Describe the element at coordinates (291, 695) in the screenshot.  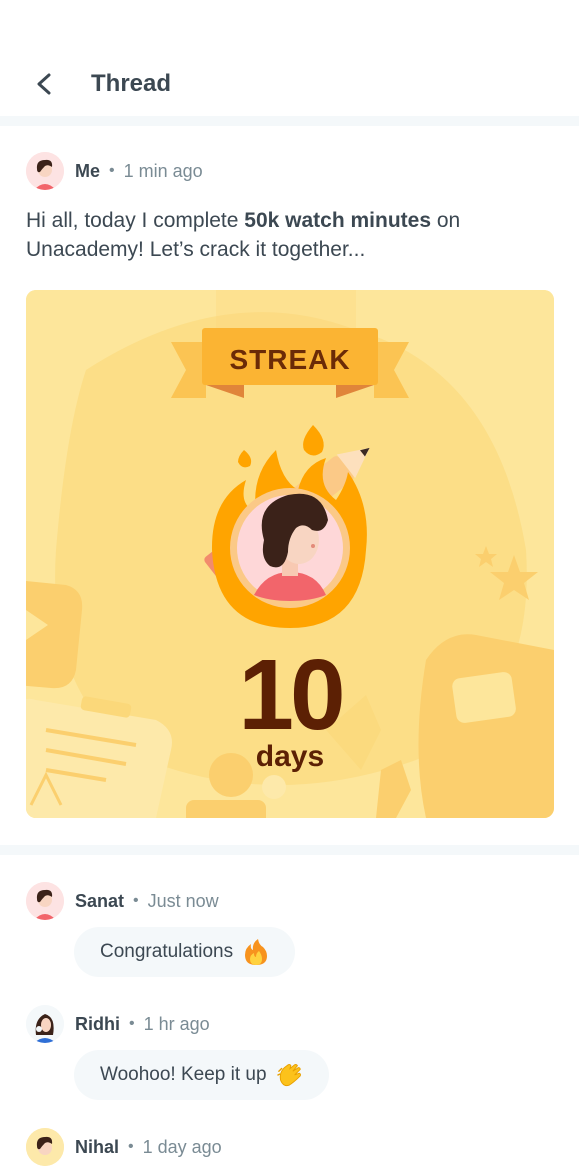
I see `streak-count: 10` at that location.